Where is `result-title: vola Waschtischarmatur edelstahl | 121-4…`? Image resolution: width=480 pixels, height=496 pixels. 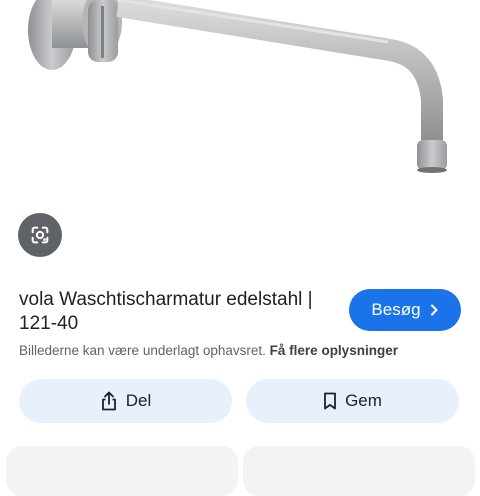 result-title: vola Waschtischarmatur edelstahl | 121-4… is located at coordinates (179, 312).